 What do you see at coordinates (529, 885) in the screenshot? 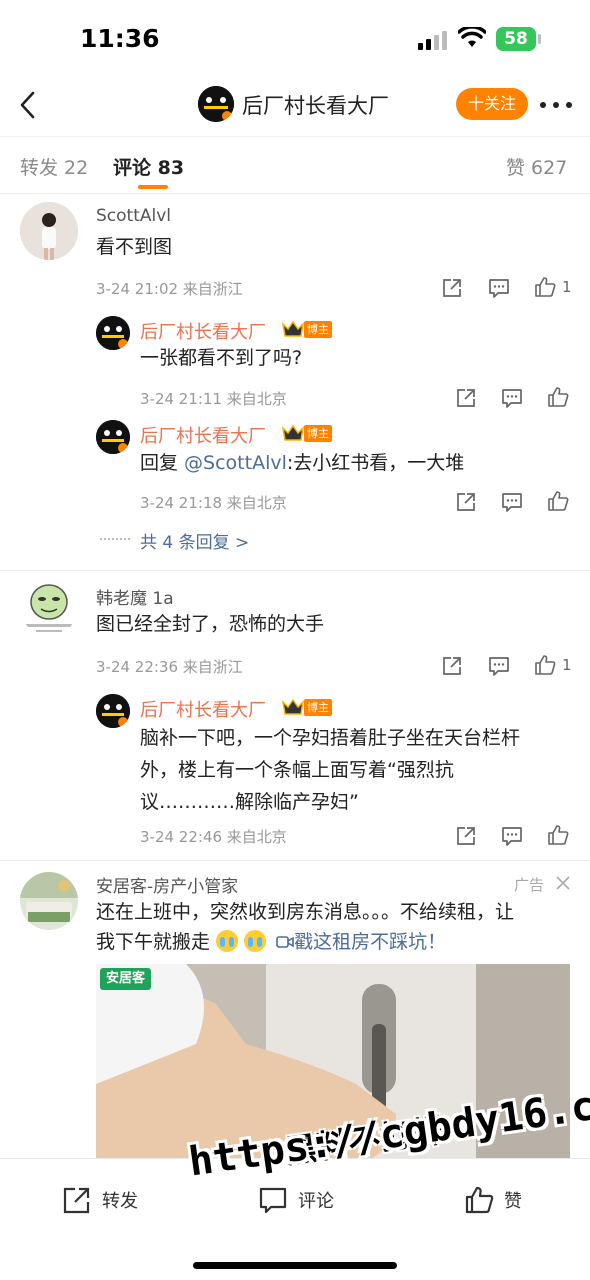
I see `ad-label: 广告` at bounding box center [529, 885].